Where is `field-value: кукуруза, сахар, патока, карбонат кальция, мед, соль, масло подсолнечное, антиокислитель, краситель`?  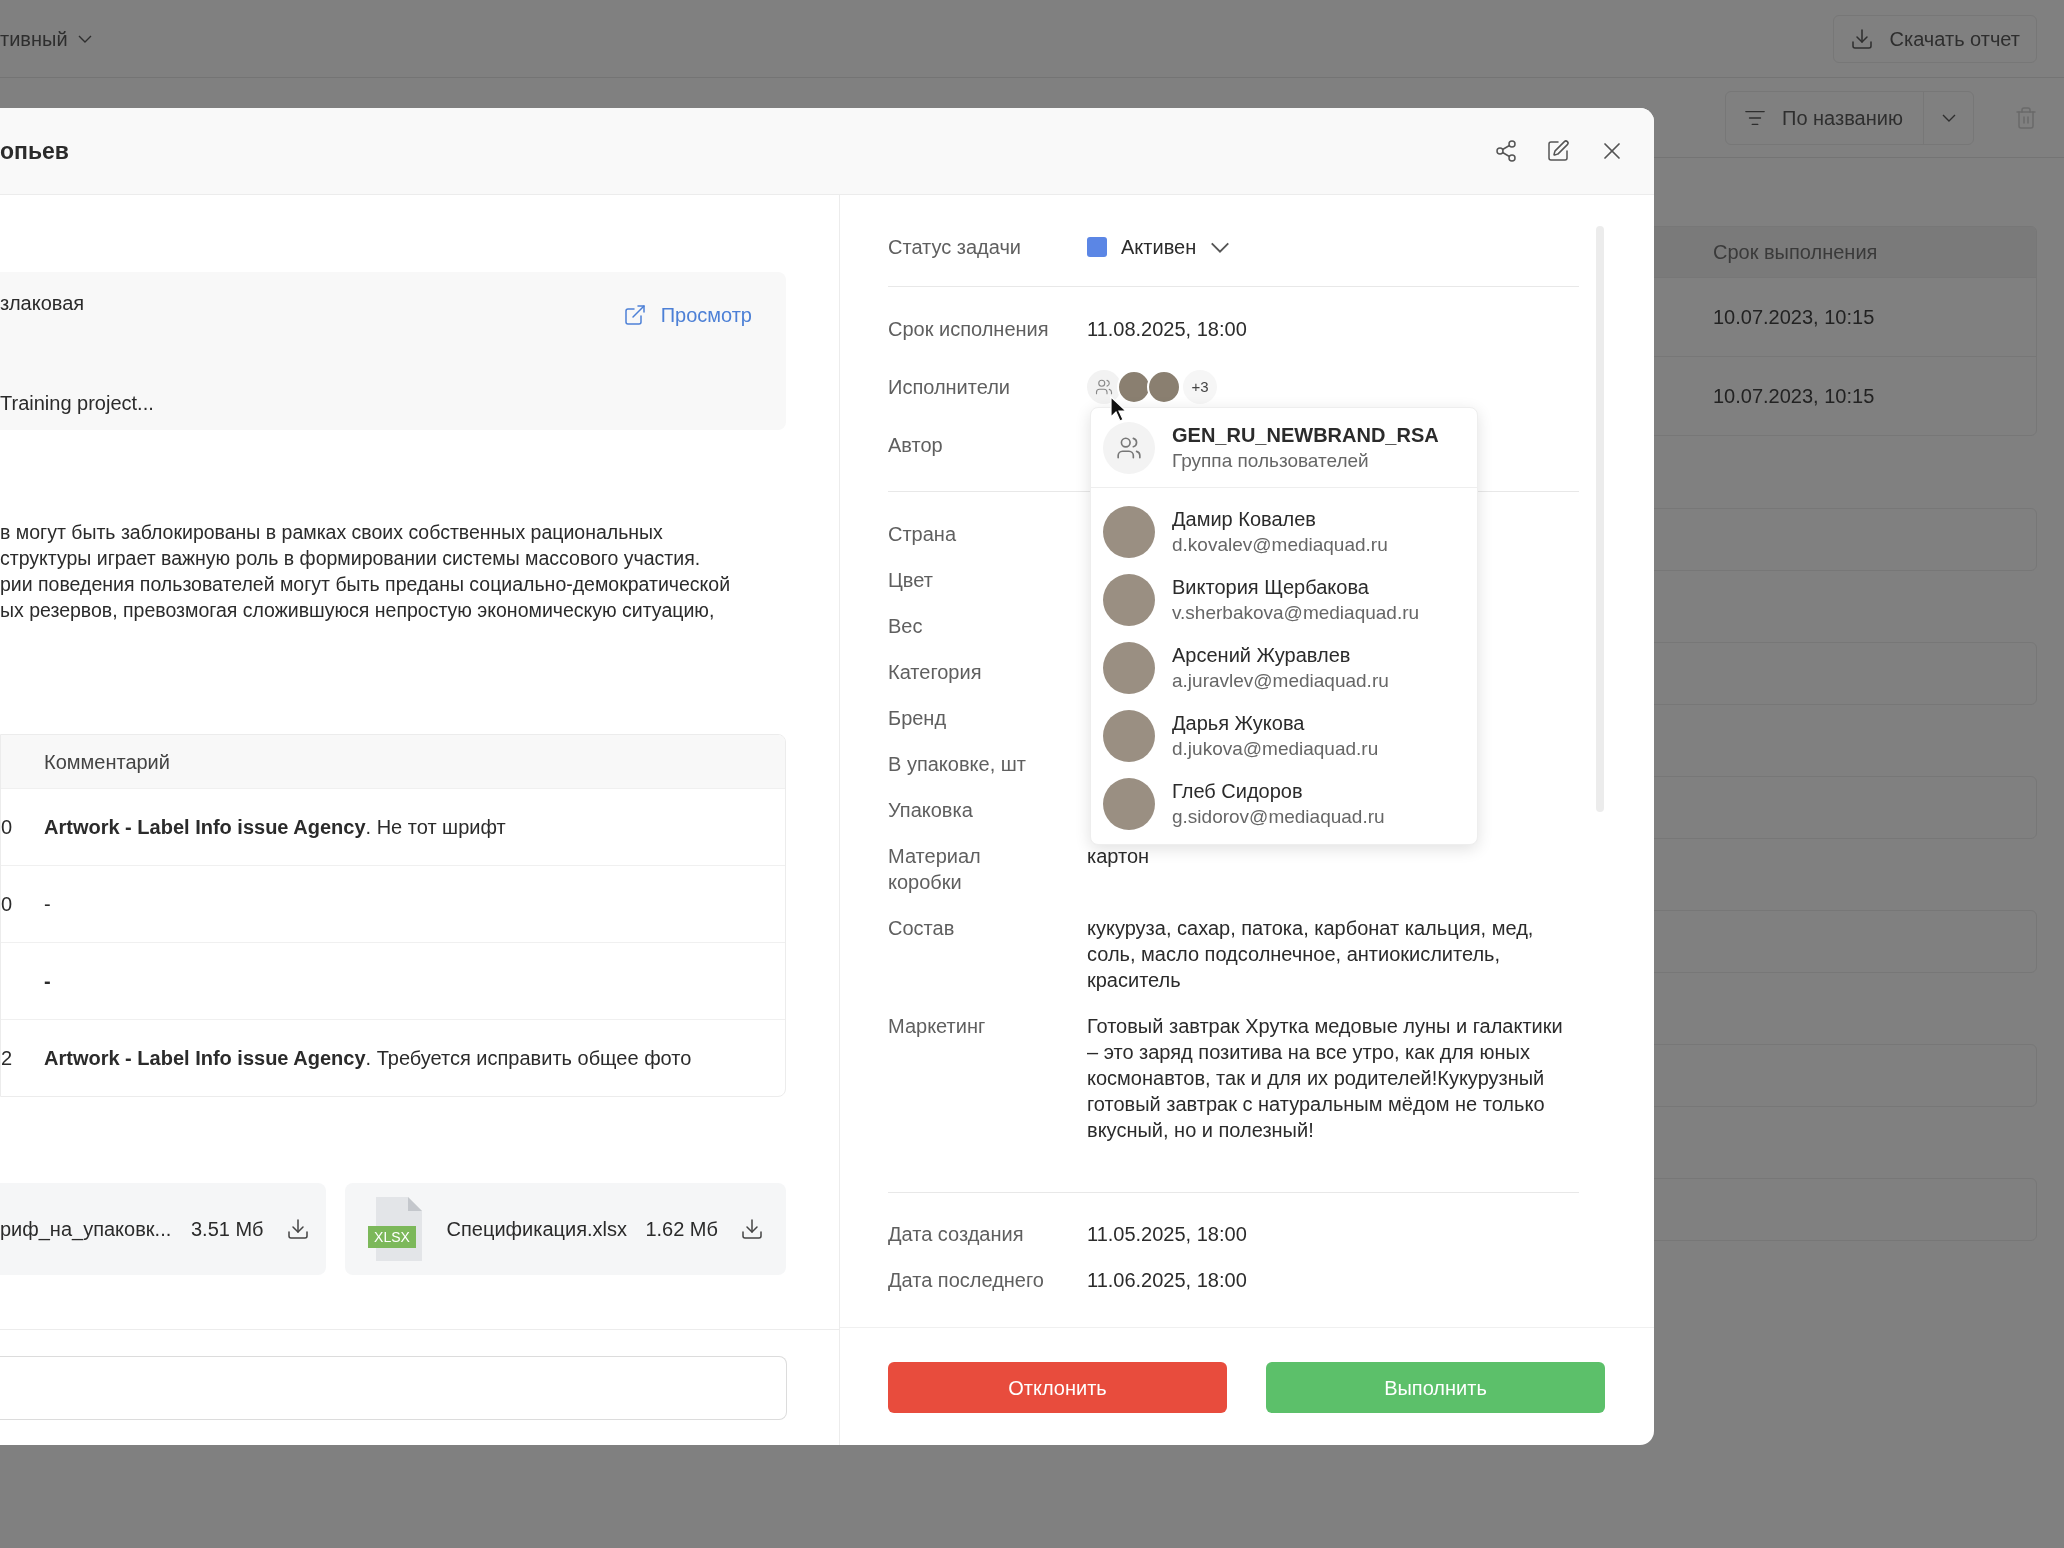 field-value: кукуруза, сахар, патока, карбонат кальция, мед, соль, масло подсолнечное, антиокислитель, краситель is located at coordinates (1311, 954).